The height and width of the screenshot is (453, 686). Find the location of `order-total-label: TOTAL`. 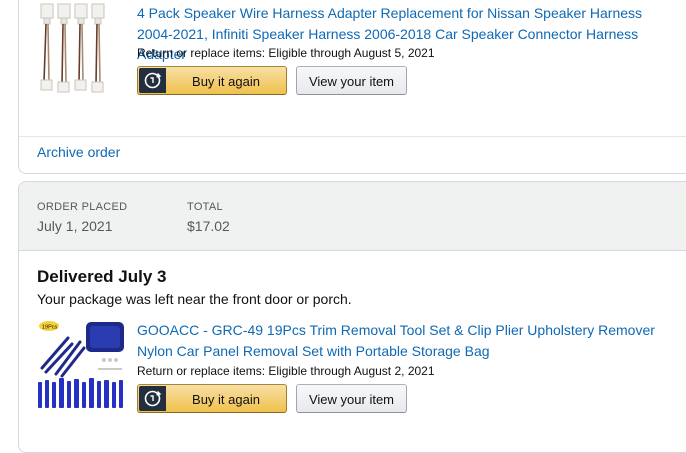

order-total-label: TOTAL is located at coordinates (205, 207).